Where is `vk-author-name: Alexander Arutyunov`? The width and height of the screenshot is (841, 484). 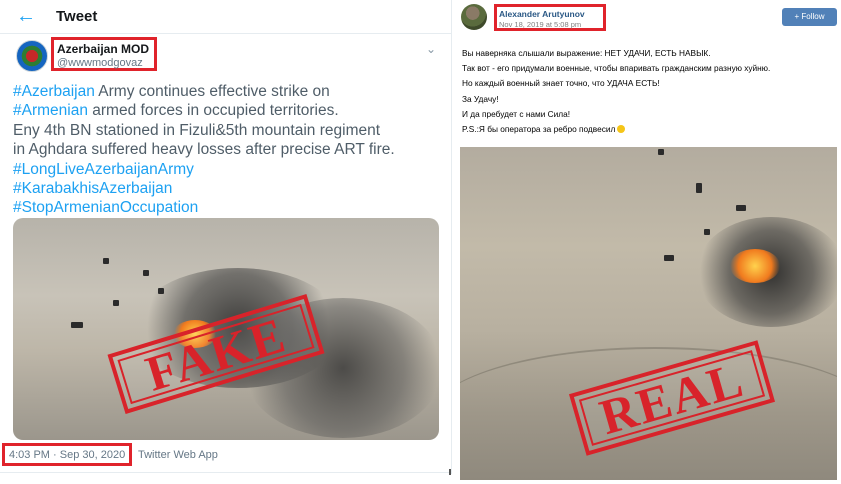 vk-author-name: Alexander Arutyunov is located at coordinates (542, 14).